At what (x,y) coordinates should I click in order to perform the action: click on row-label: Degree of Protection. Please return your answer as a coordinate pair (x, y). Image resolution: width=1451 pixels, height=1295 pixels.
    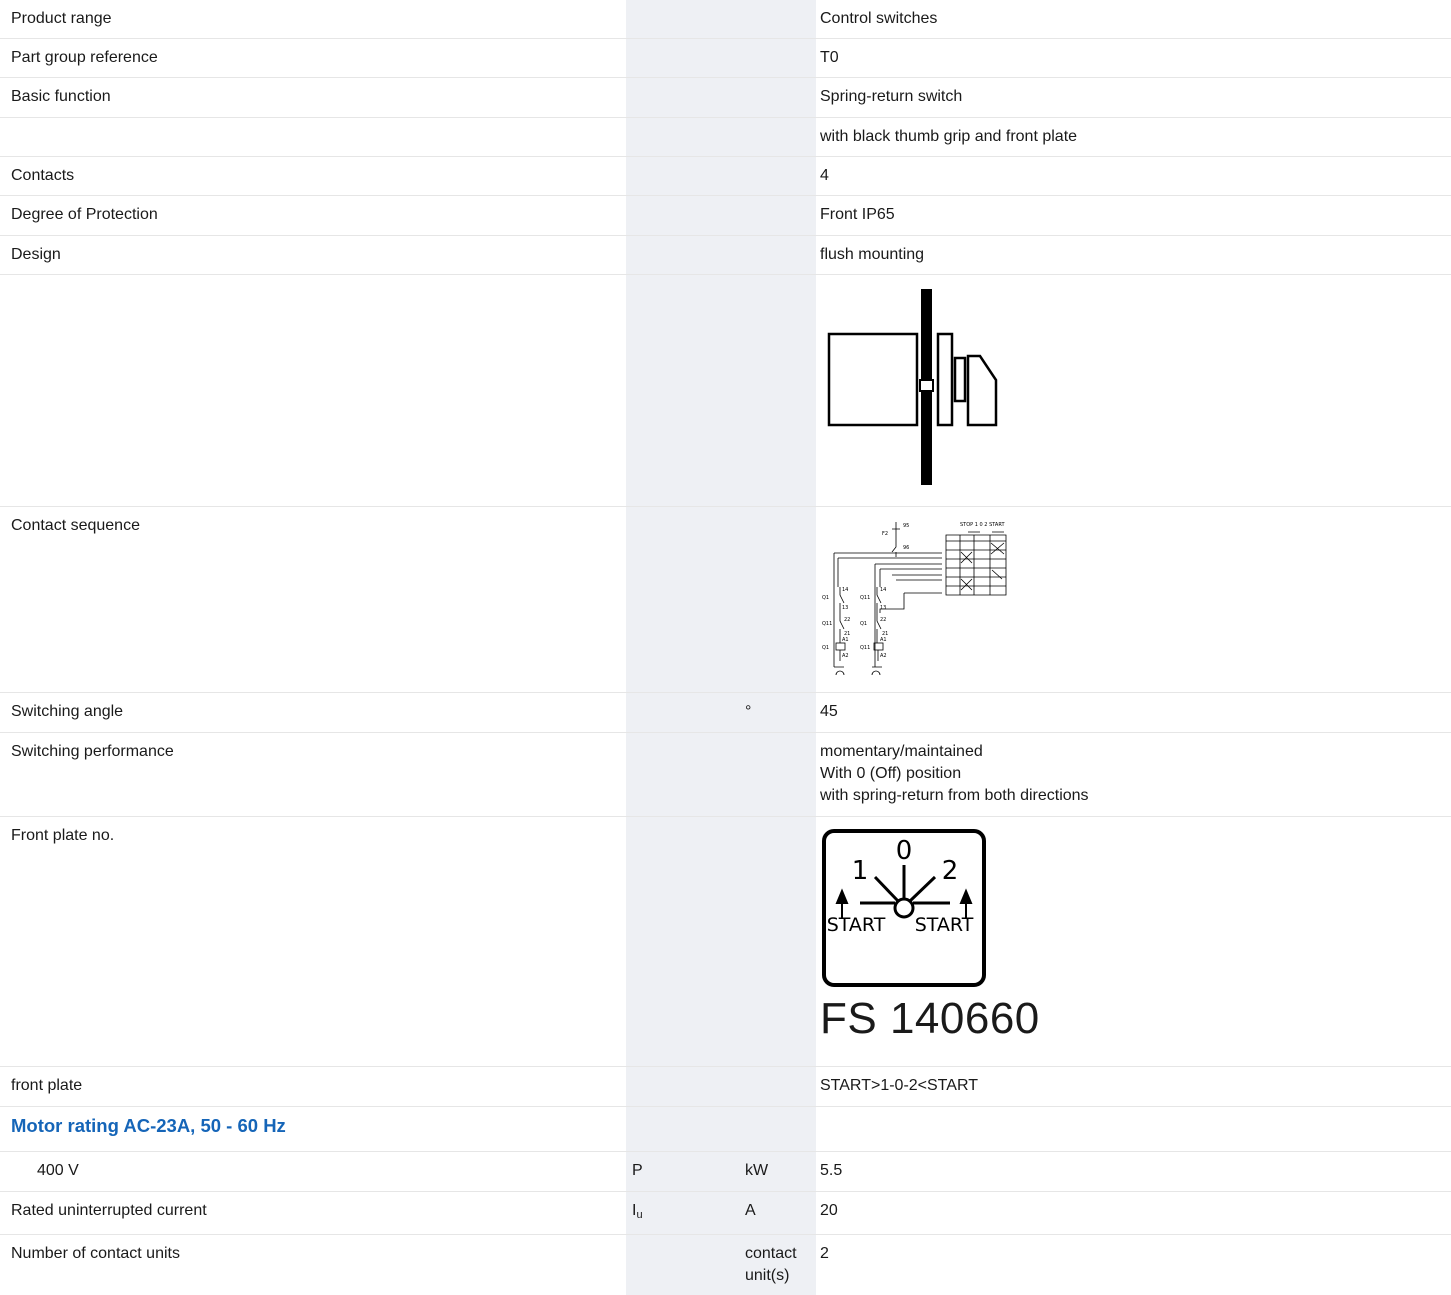
    Looking at the image, I should click on (84, 214).